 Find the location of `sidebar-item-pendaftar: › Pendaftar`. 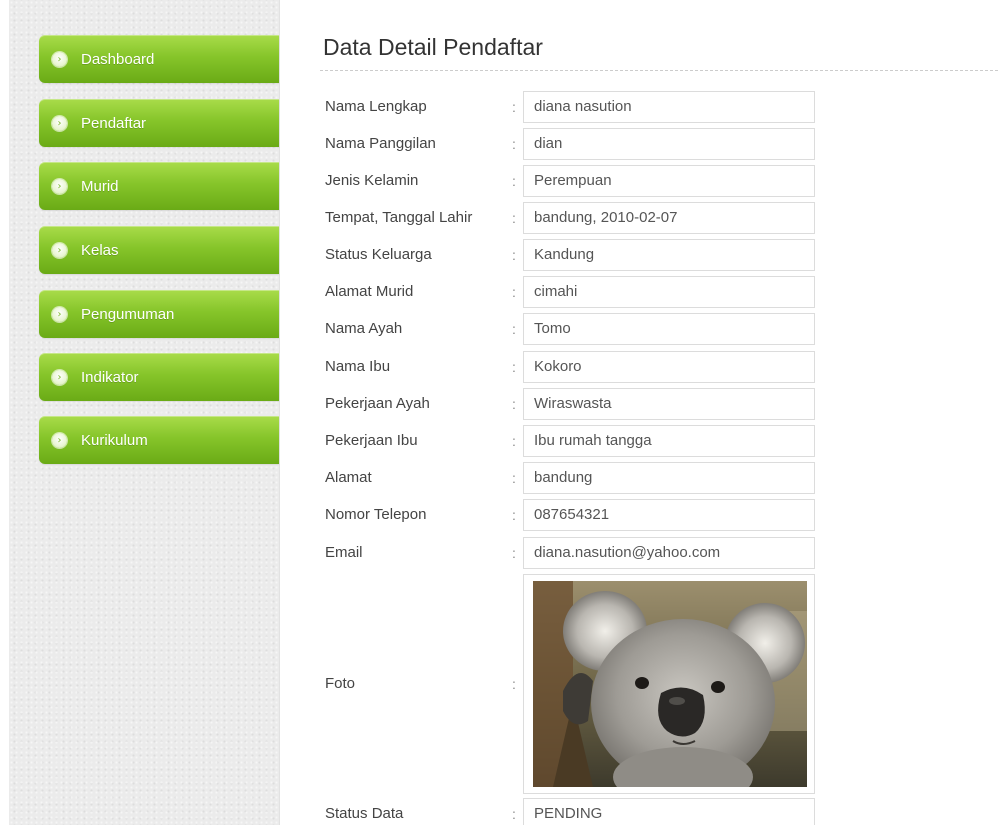

sidebar-item-pendaftar: › Pendaftar is located at coordinates (159, 123).